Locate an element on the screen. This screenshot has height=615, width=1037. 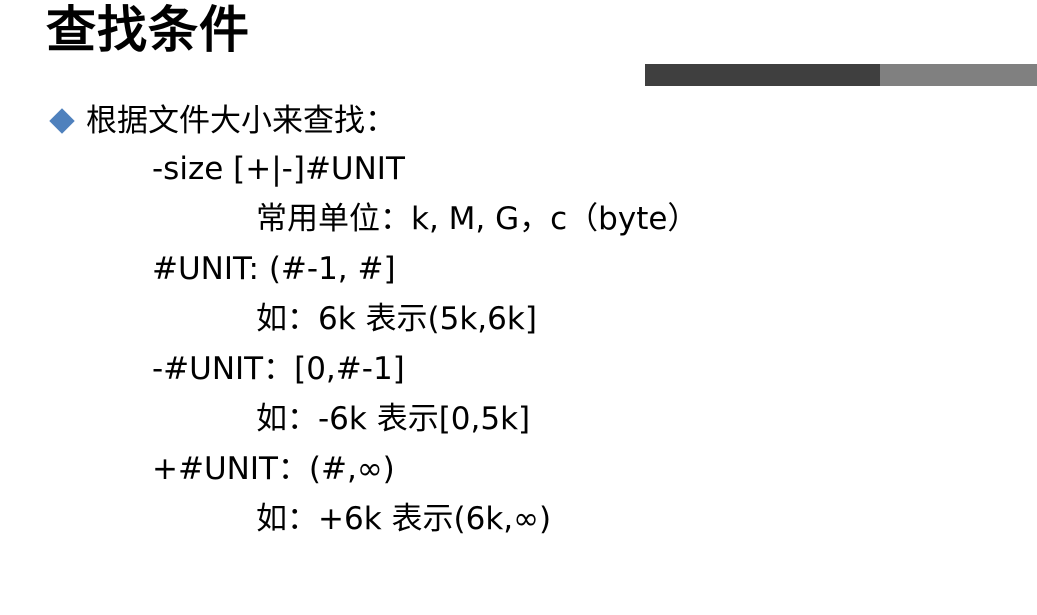
diamond-bullet-icon is located at coordinates (62, 121).